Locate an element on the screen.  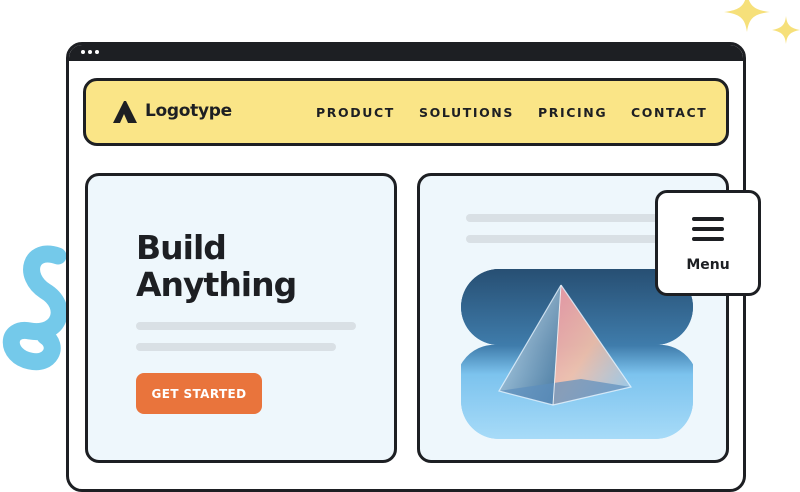
sparkle-small-icon is located at coordinates (786, 30).